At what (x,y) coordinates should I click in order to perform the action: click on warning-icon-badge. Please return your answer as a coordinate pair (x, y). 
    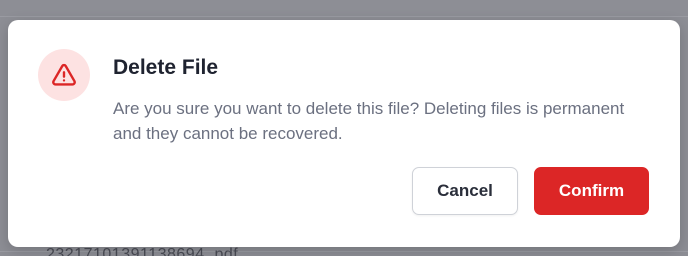
    Looking at the image, I should click on (64, 75).